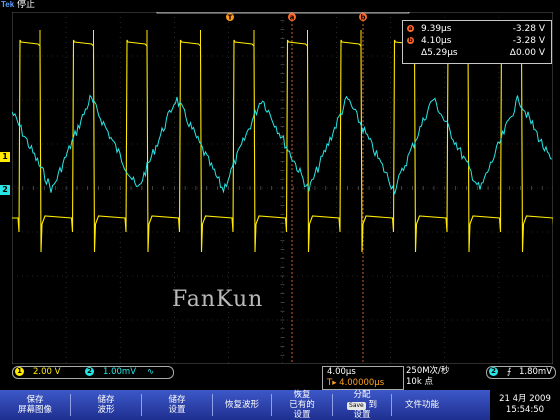  I want to click on channel-scale-pill: 1 2.00 V 2 1.00mV ∿, so click(93, 372).